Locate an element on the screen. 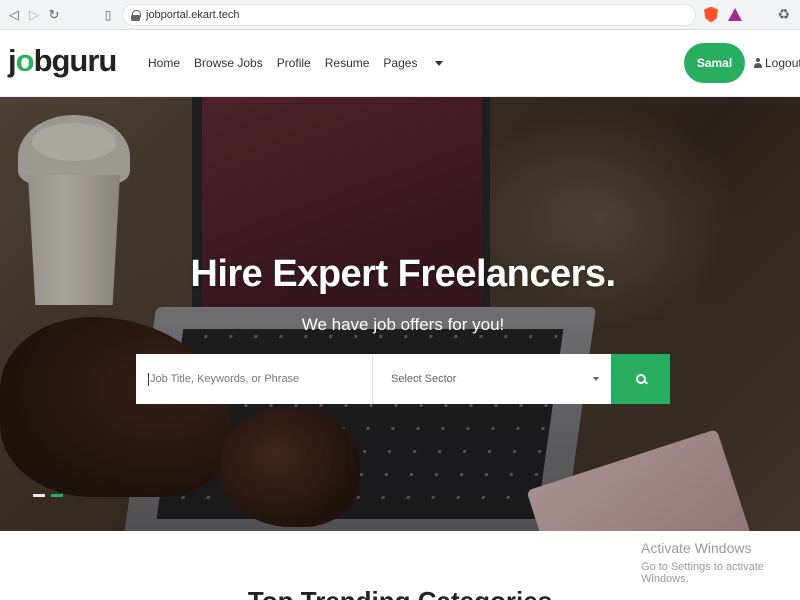  logo-suffix: bguru is located at coordinates (75, 60).